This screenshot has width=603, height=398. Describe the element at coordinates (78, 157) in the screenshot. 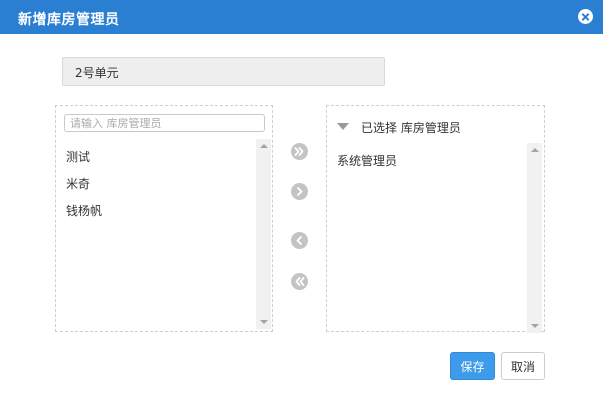

I see `list-item: 测试` at that location.